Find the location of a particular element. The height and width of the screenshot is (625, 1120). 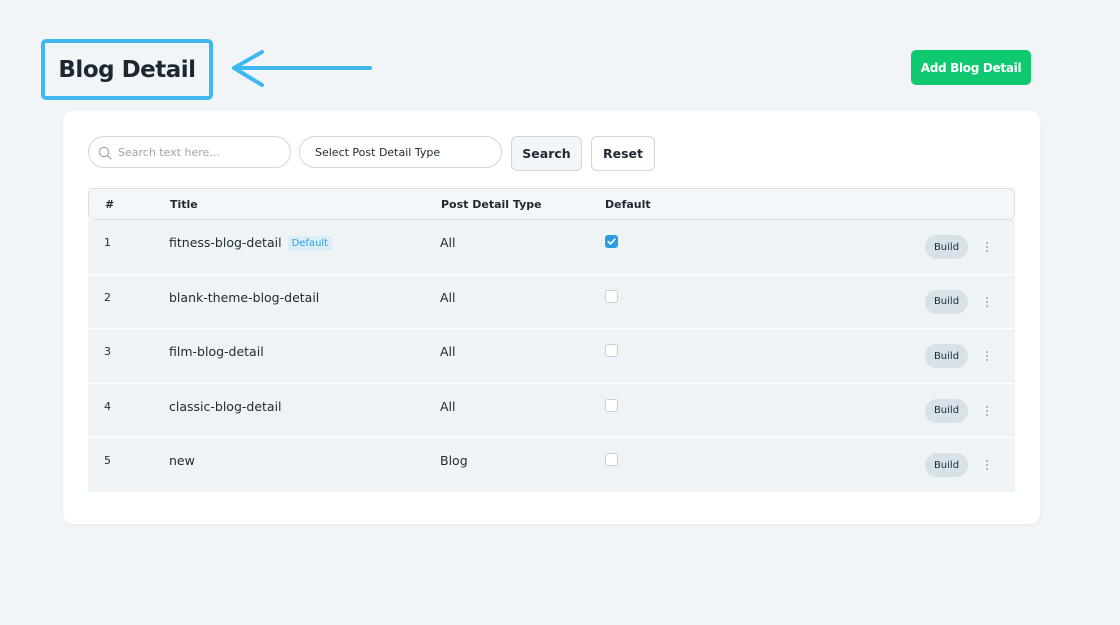

column-header-default: Default is located at coordinates (628, 204).